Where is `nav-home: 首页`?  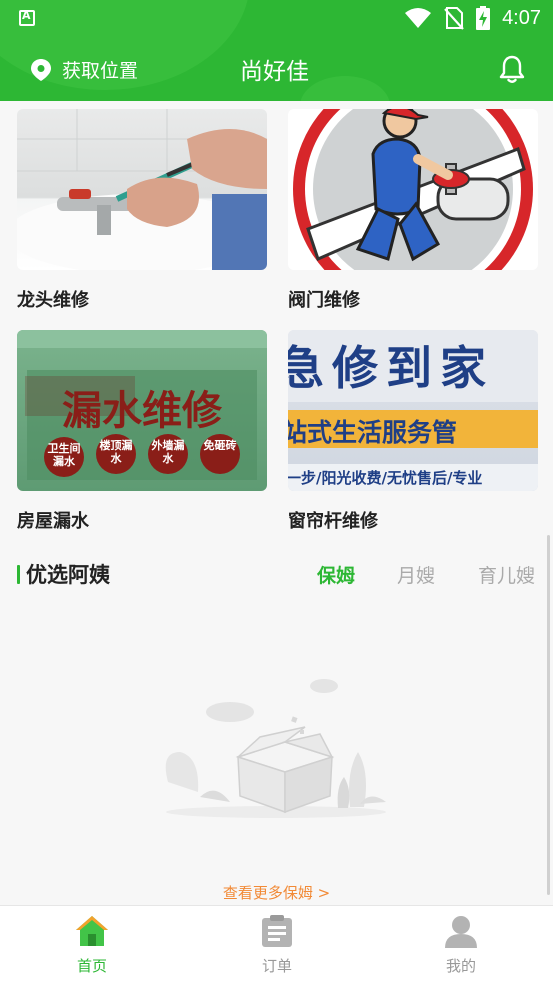
nav-home: 首页 is located at coordinates (92, 945).